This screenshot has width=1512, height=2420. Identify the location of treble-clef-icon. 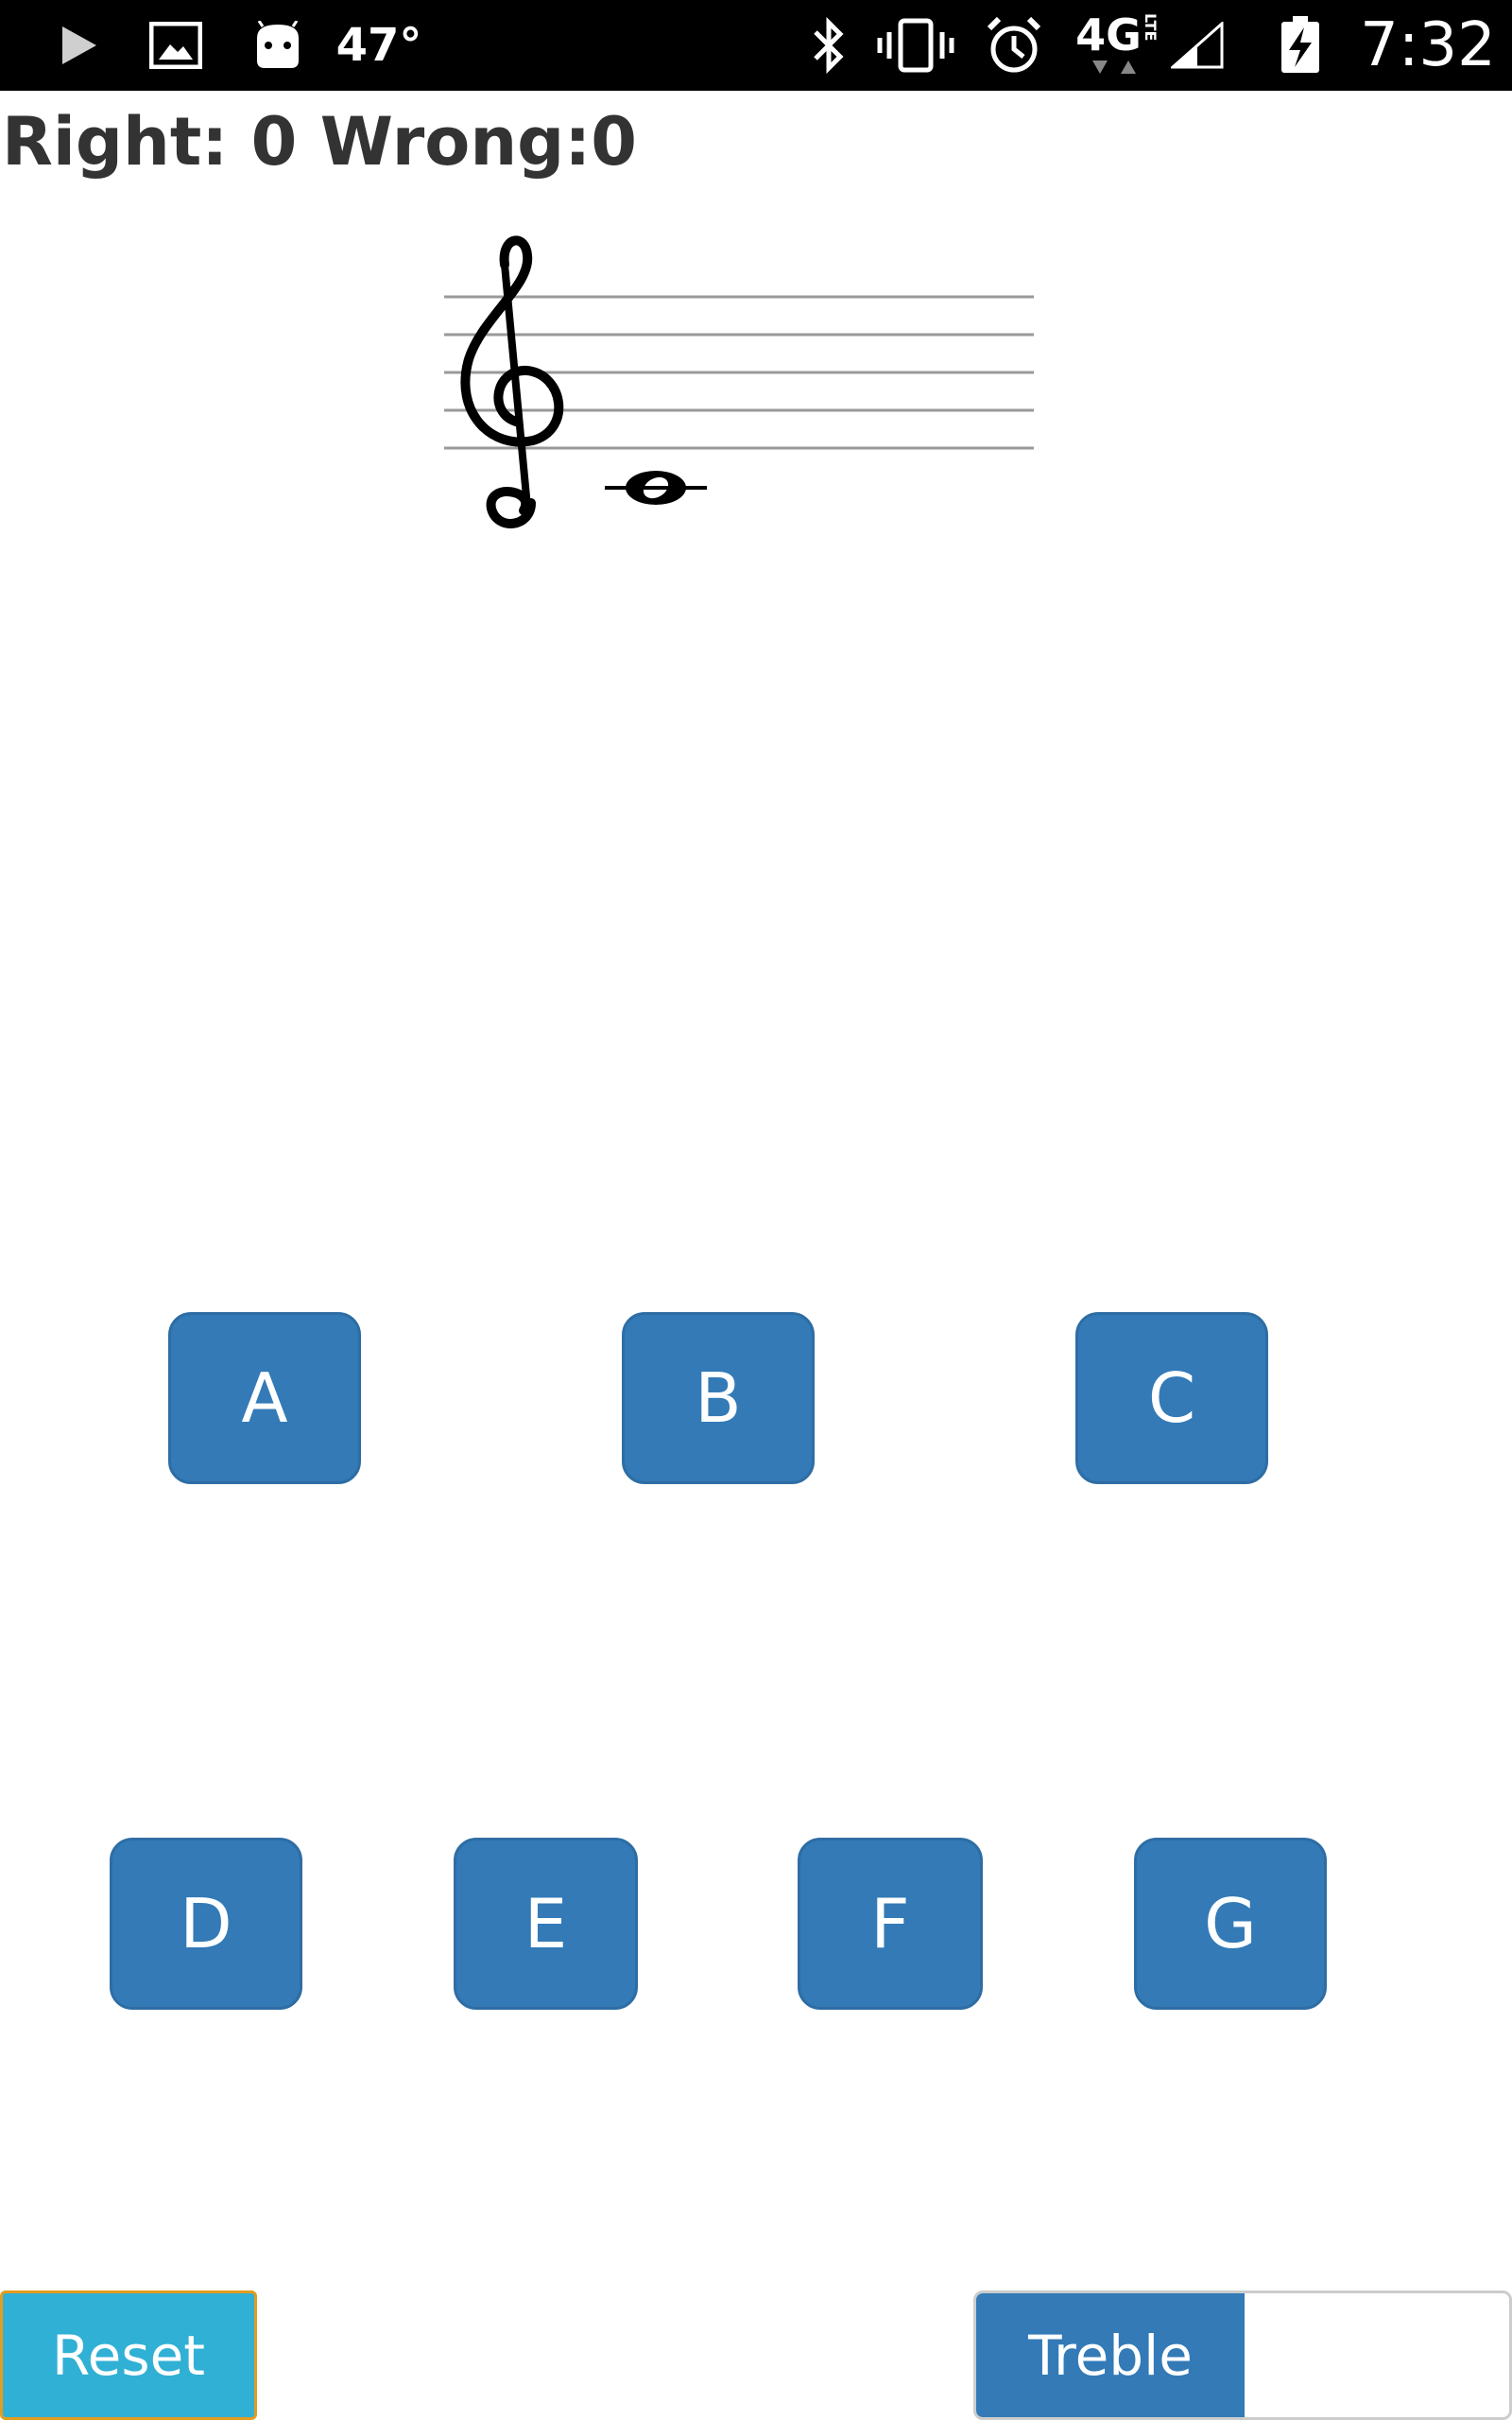
(512, 382).